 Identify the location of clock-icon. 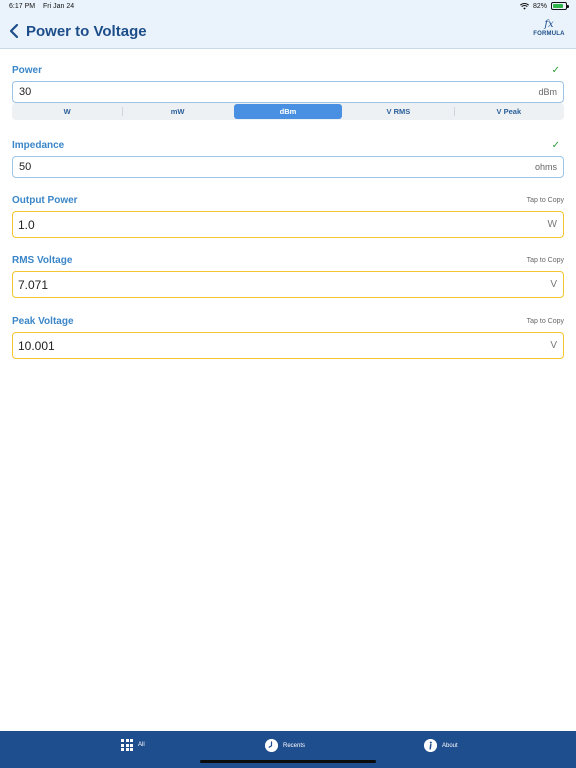
(271, 745).